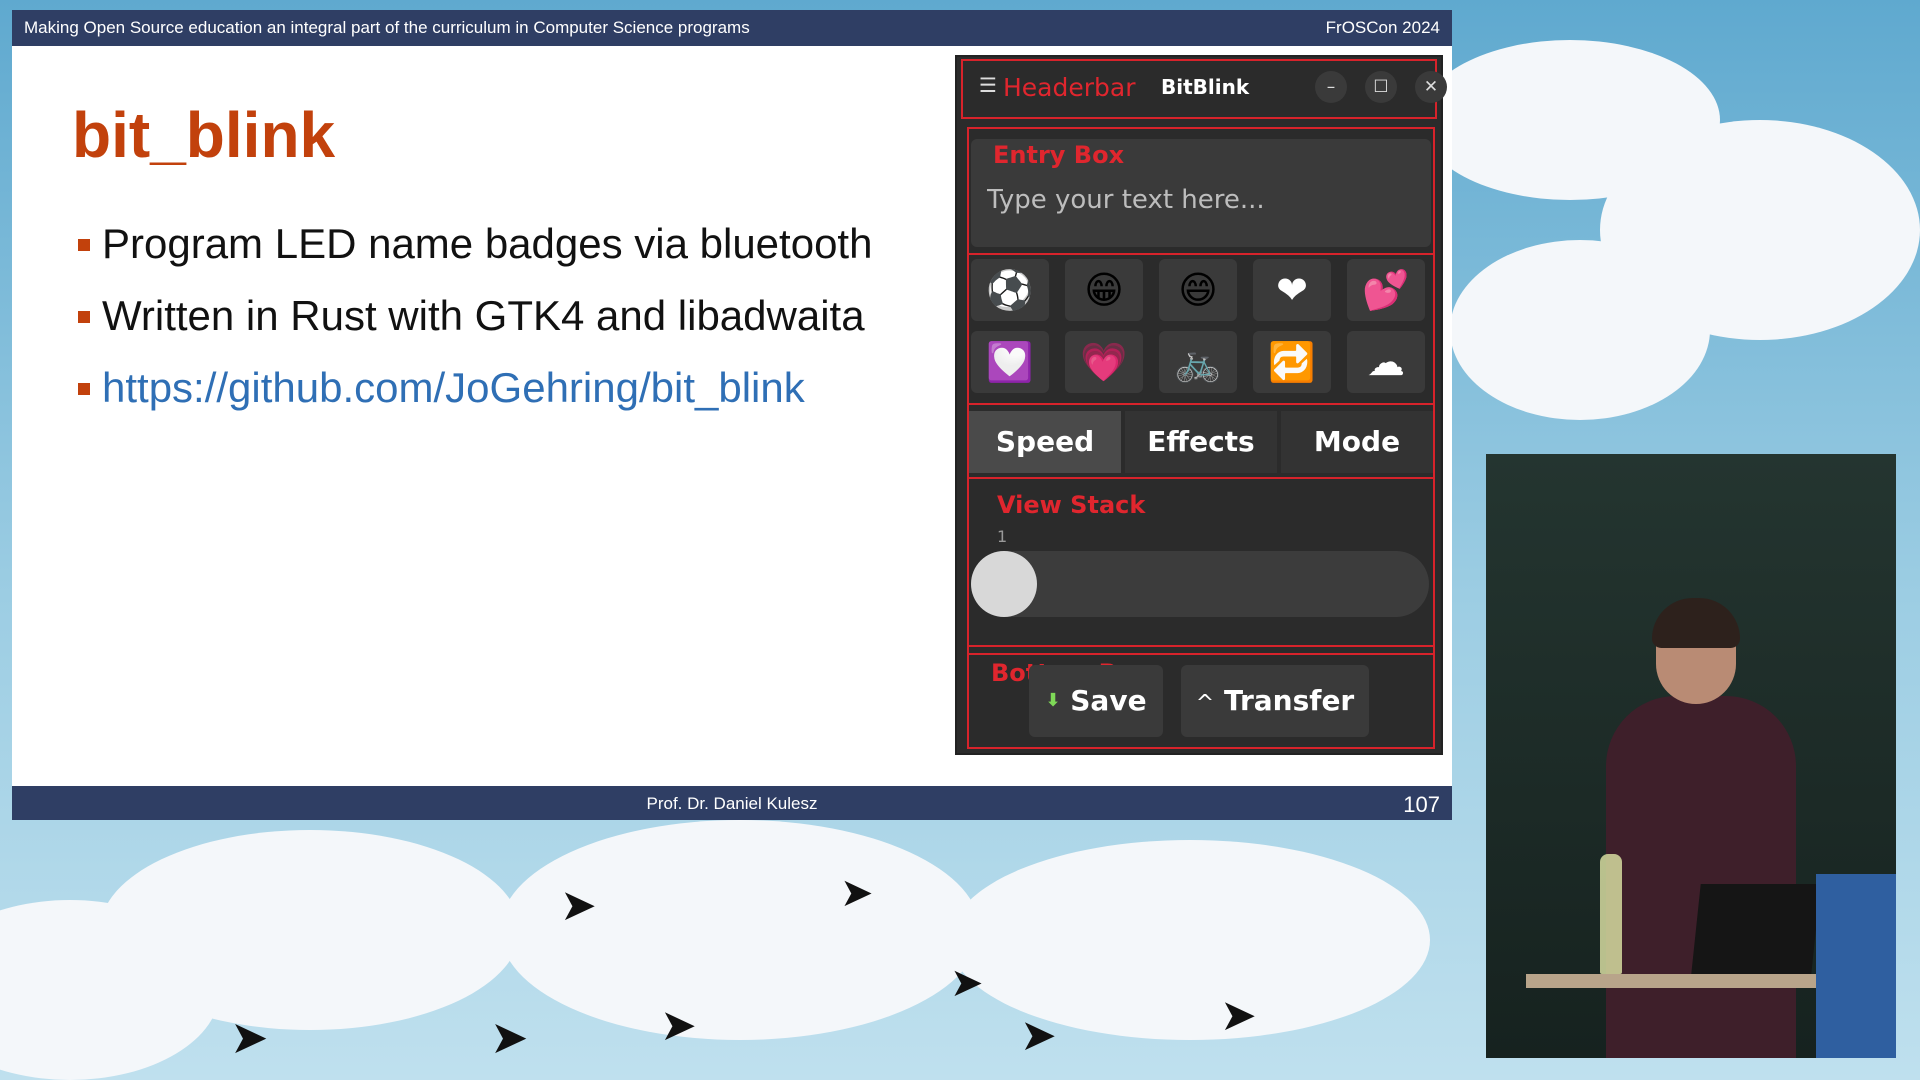  What do you see at coordinates (1069, 87) in the screenshot?
I see `headerbar-label: Headerbar` at bounding box center [1069, 87].